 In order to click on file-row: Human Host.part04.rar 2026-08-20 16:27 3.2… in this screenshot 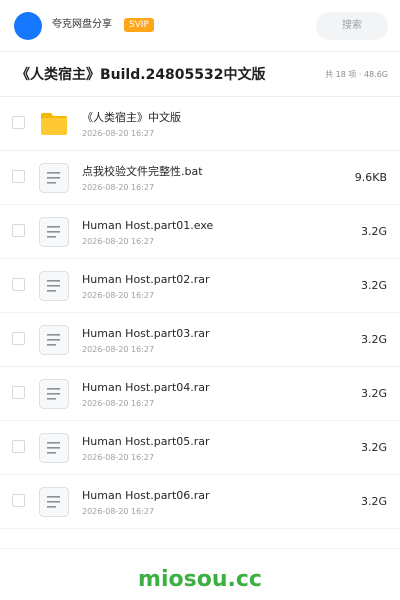, I will do `click(200, 394)`.